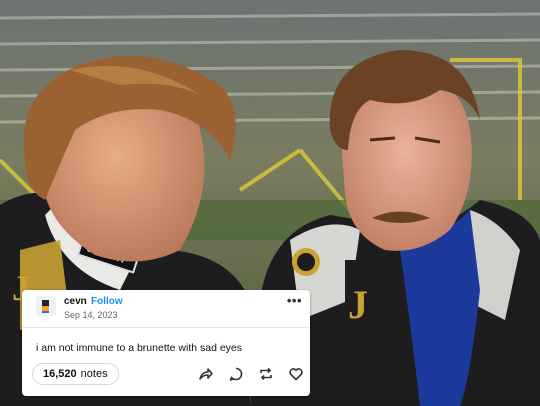  I want to click on notes-label: notes, so click(94, 374).